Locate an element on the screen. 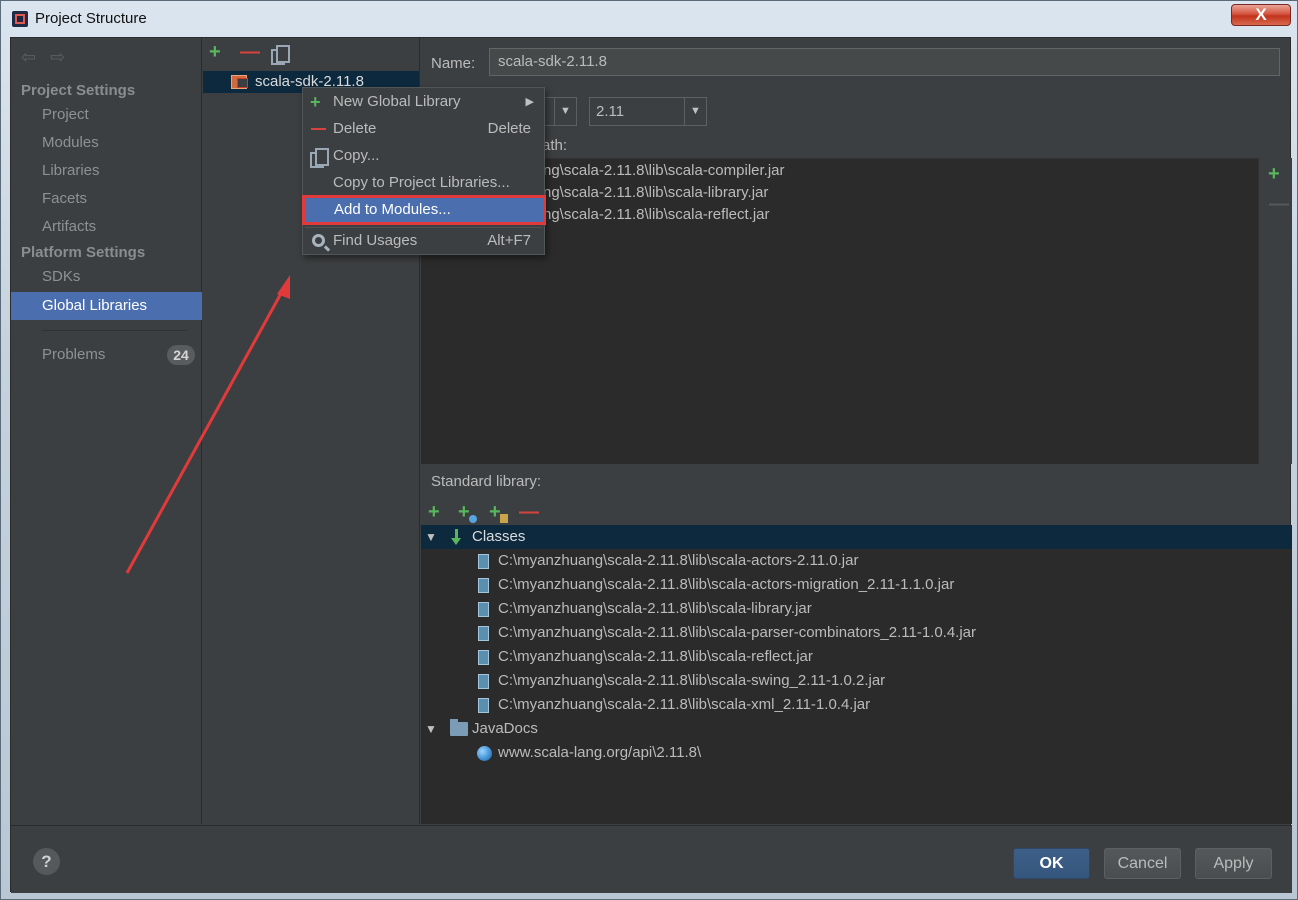 This screenshot has width=1298, height=900. nav-item-project: Project is located at coordinates (65, 114).